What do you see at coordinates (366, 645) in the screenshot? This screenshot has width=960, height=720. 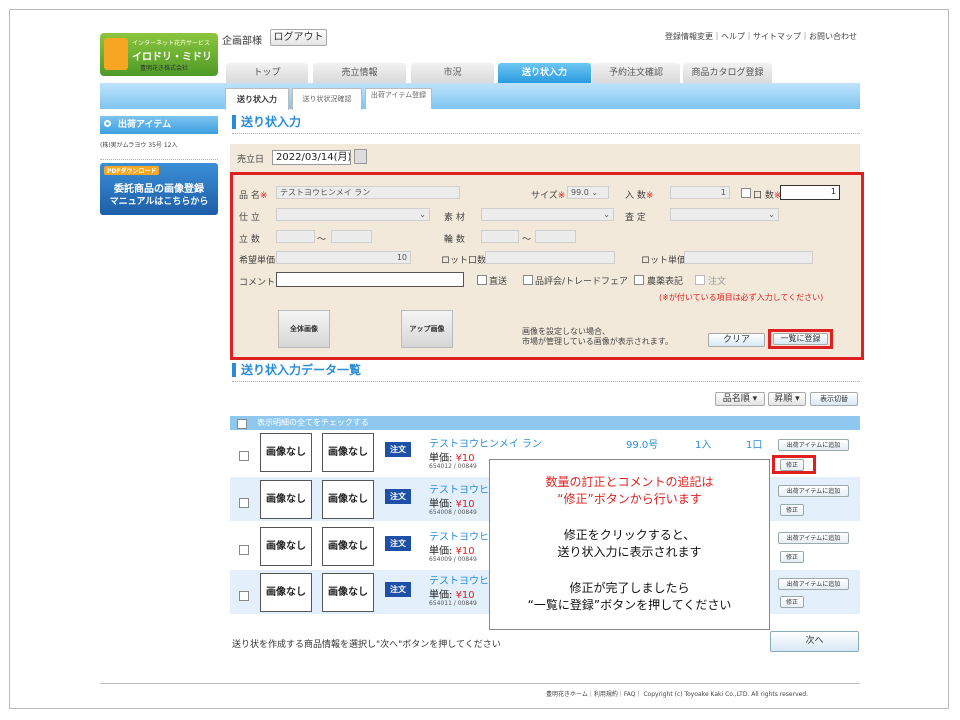 I see `bottom-note: 送り状を作成する商品情報を選択し"次へ"ボタンを押してください` at bounding box center [366, 645].